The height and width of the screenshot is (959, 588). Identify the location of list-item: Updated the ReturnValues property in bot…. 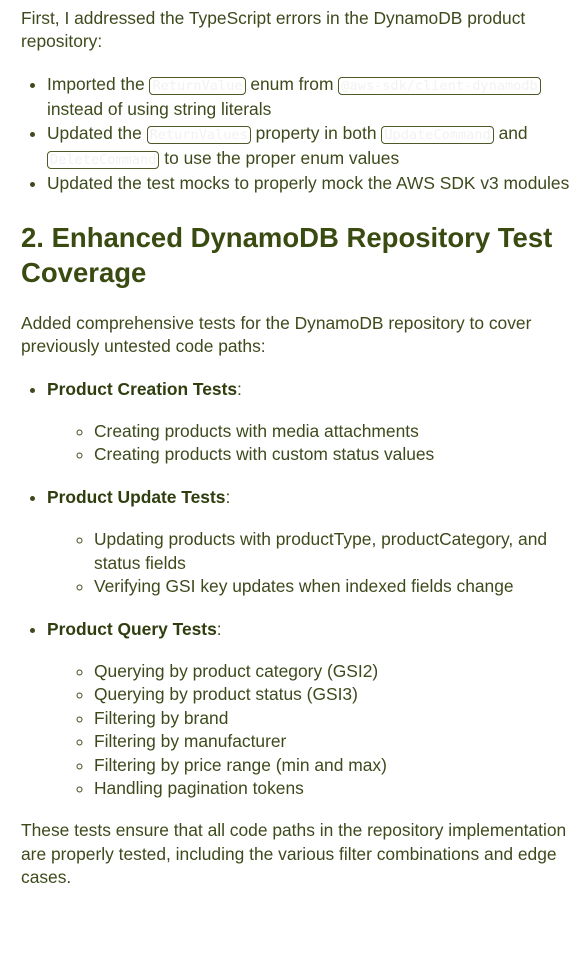
(314, 147).